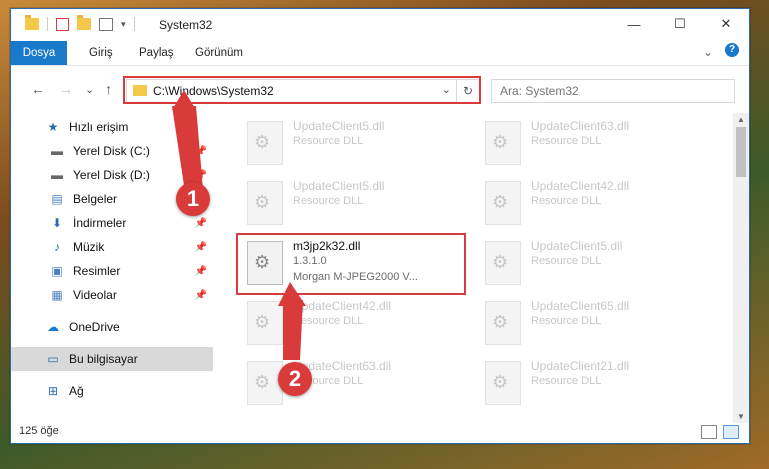  Describe the element at coordinates (292, 294) in the screenshot. I see `arrow-2-head` at that location.